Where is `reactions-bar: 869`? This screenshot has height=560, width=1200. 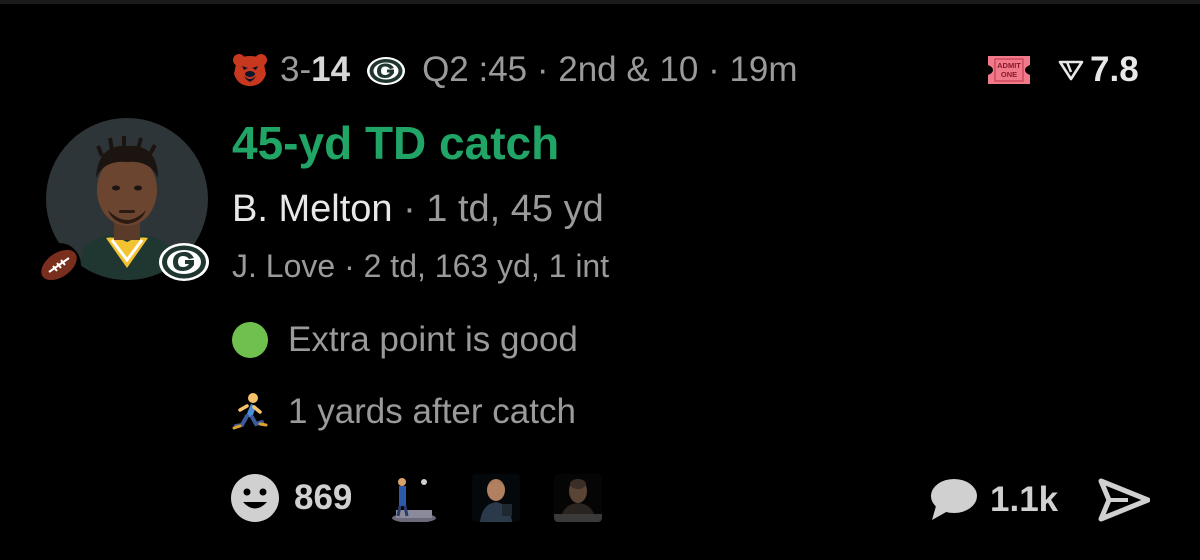
reactions-bar: 869 is located at coordinates (433, 498).